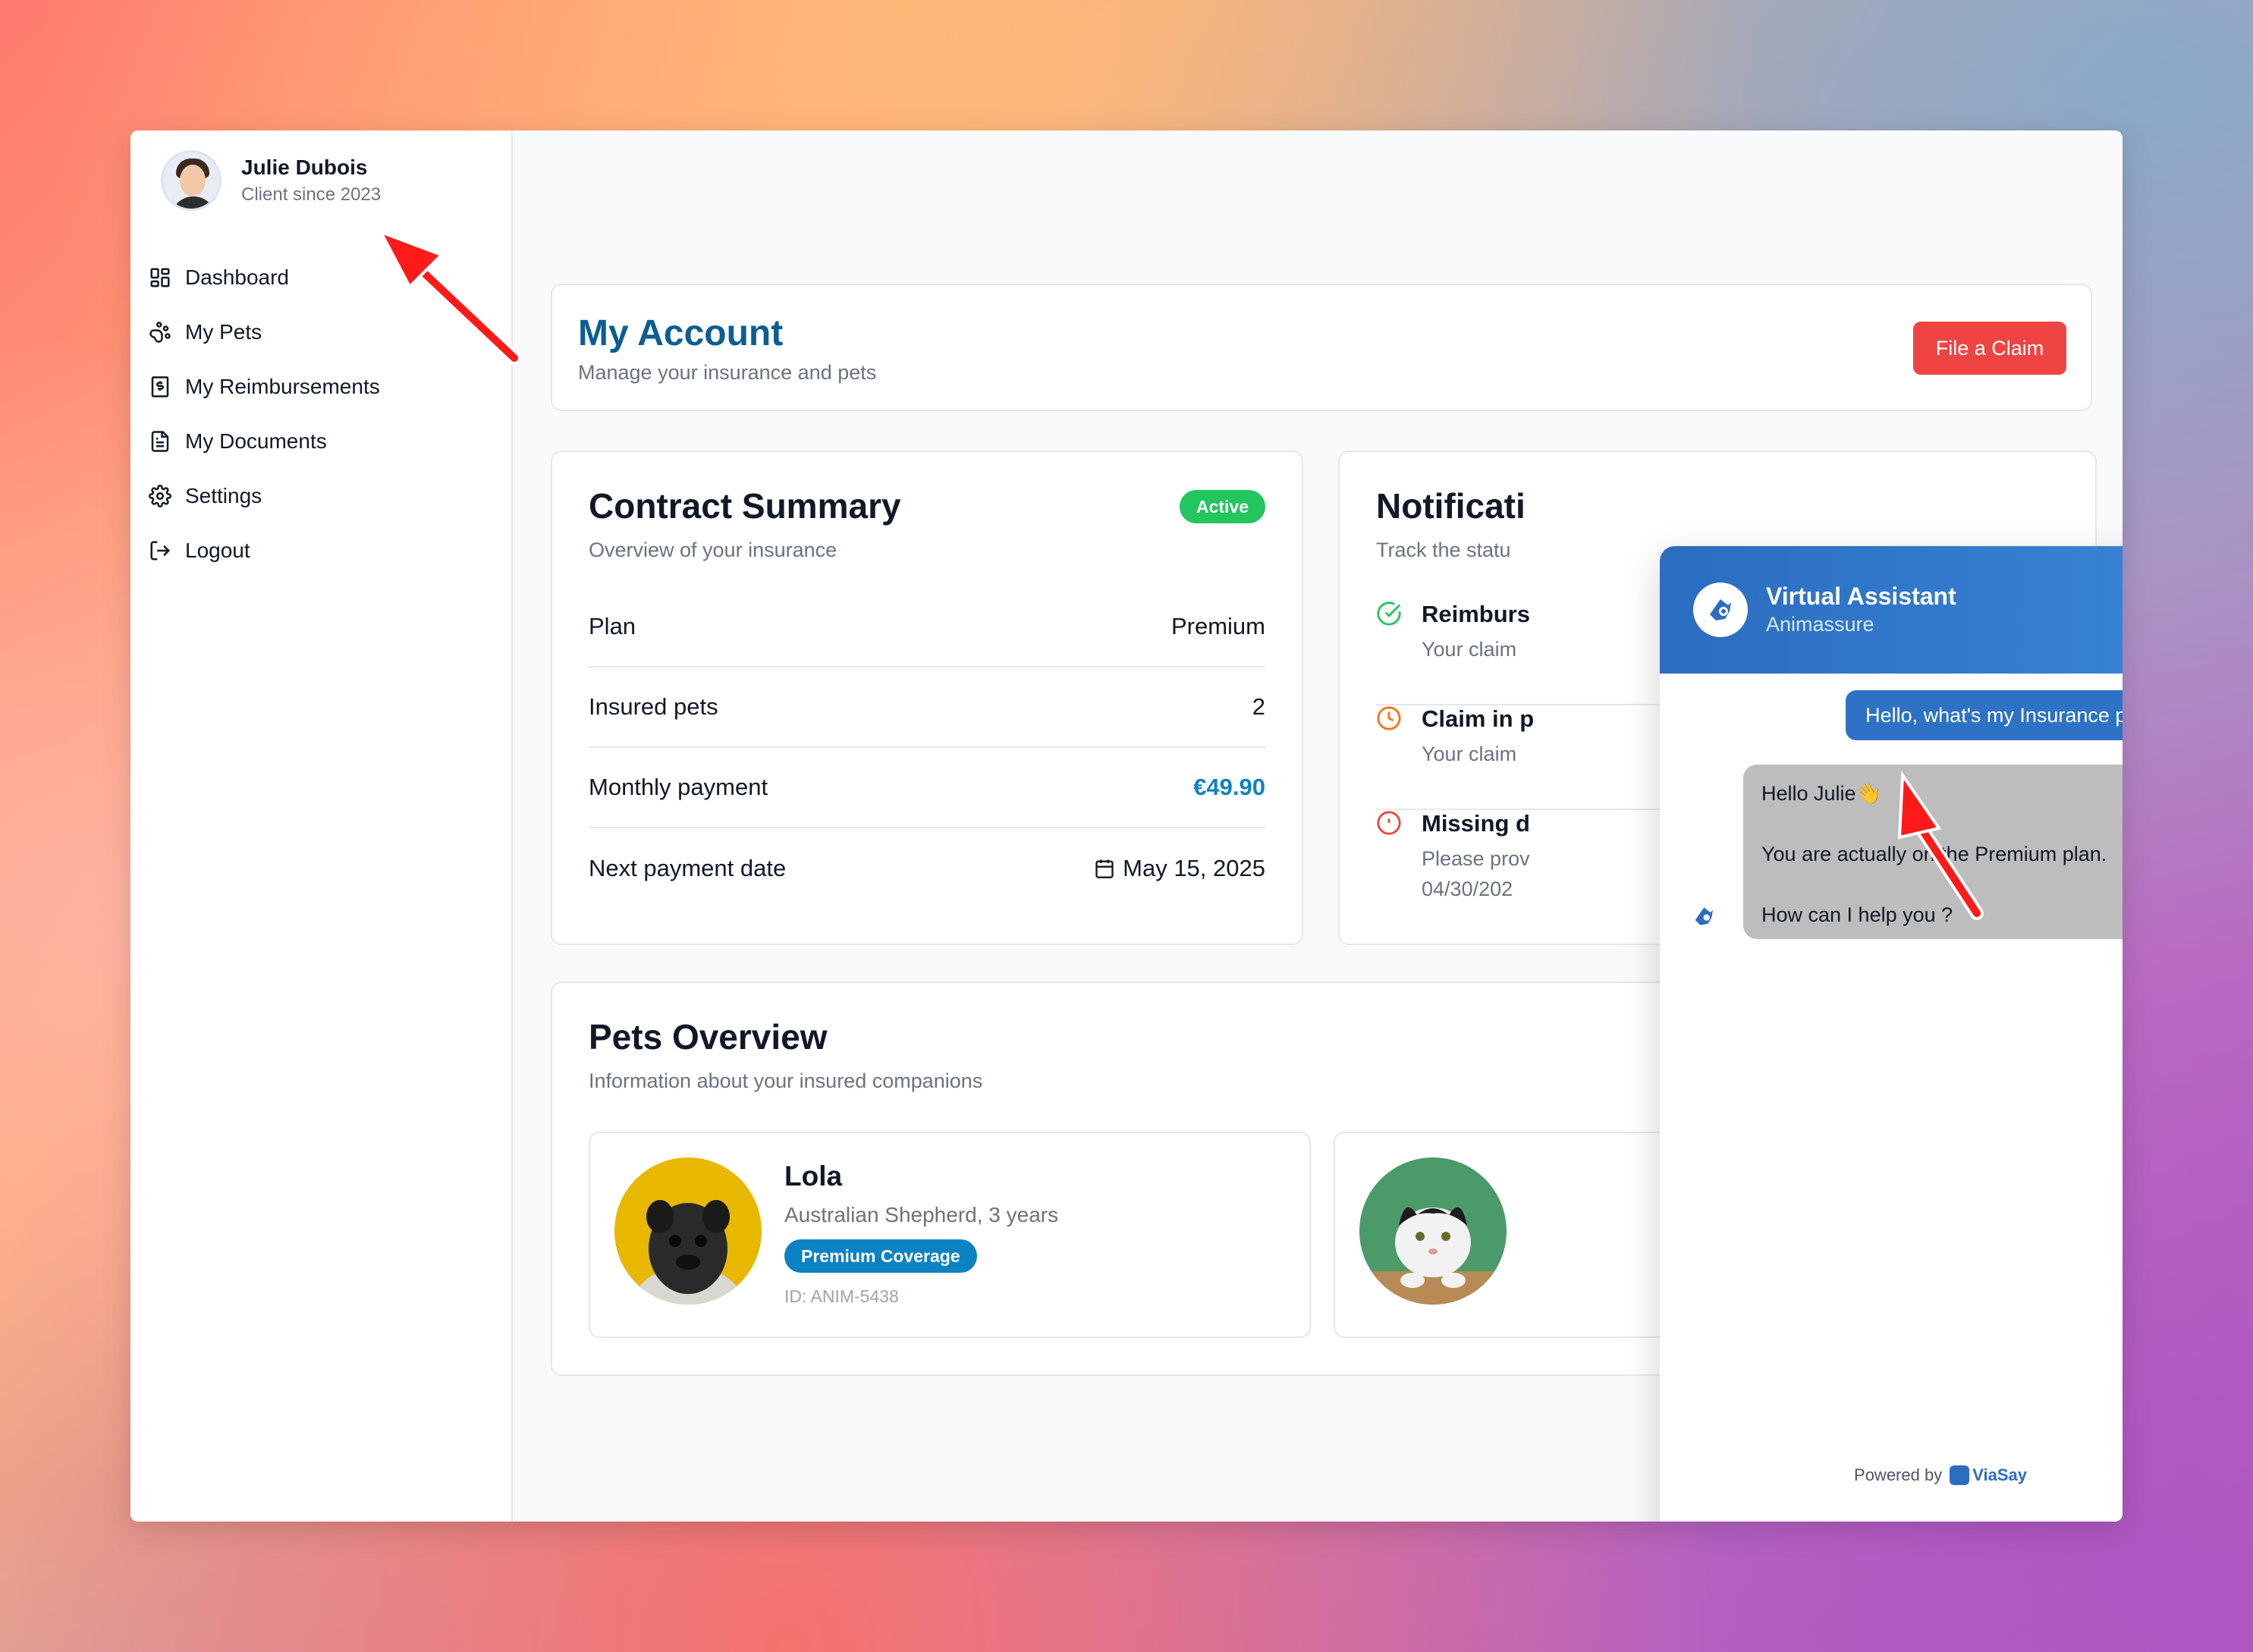 Image resolution: width=2253 pixels, height=1652 pixels. I want to click on viasay-logo-icon, so click(1960, 1475).